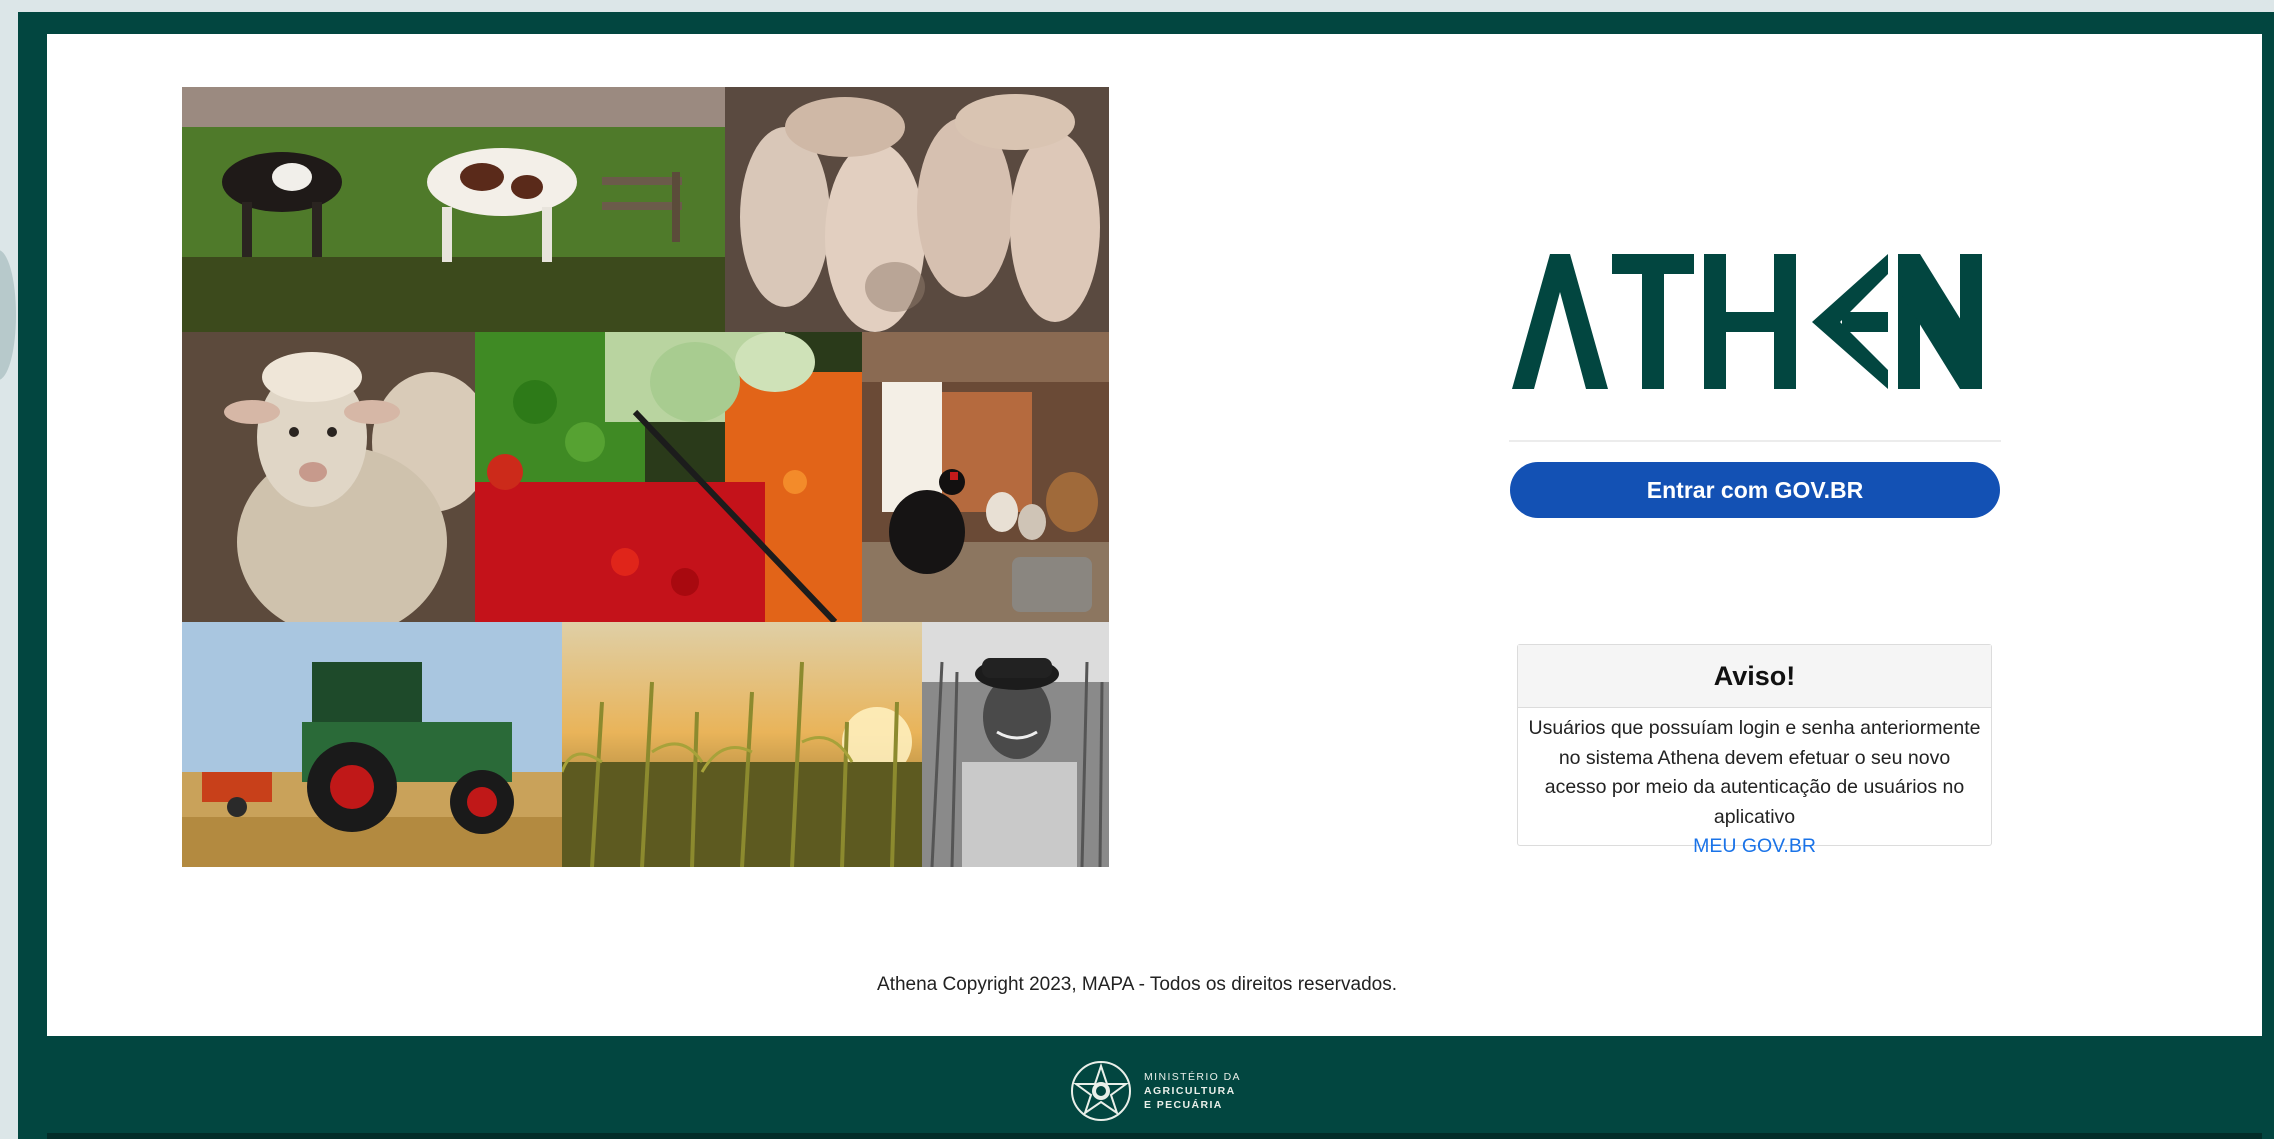 The width and height of the screenshot is (2274, 1139). Describe the element at coordinates (453, 209) in the screenshot. I see `cows-photo` at that location.